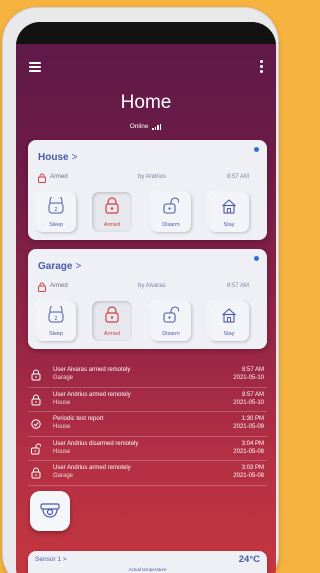 The width and height of the screenshot is (320, 573). Describe the element at coordinates (157, 126) in the screenshot. I see `signal-icon` at that location.